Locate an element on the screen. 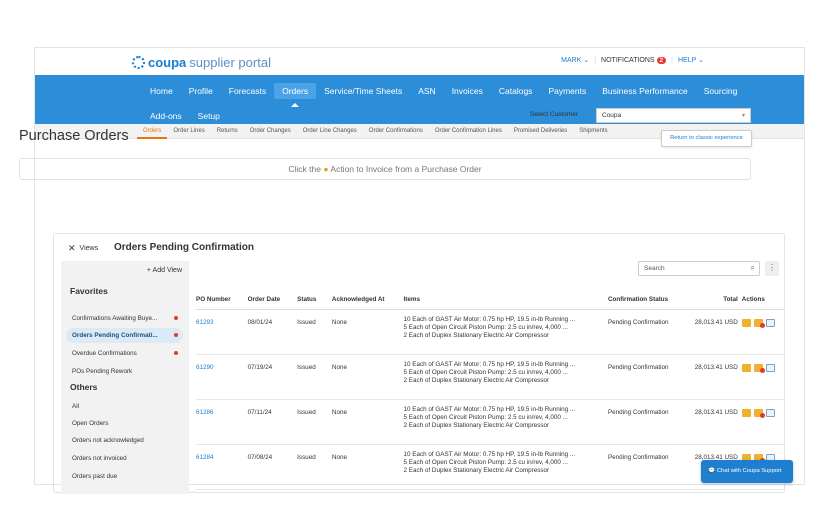 The width and height of the screenshot is (838, 531). notifications-badge: 2 is located at coordinates (661, 60).